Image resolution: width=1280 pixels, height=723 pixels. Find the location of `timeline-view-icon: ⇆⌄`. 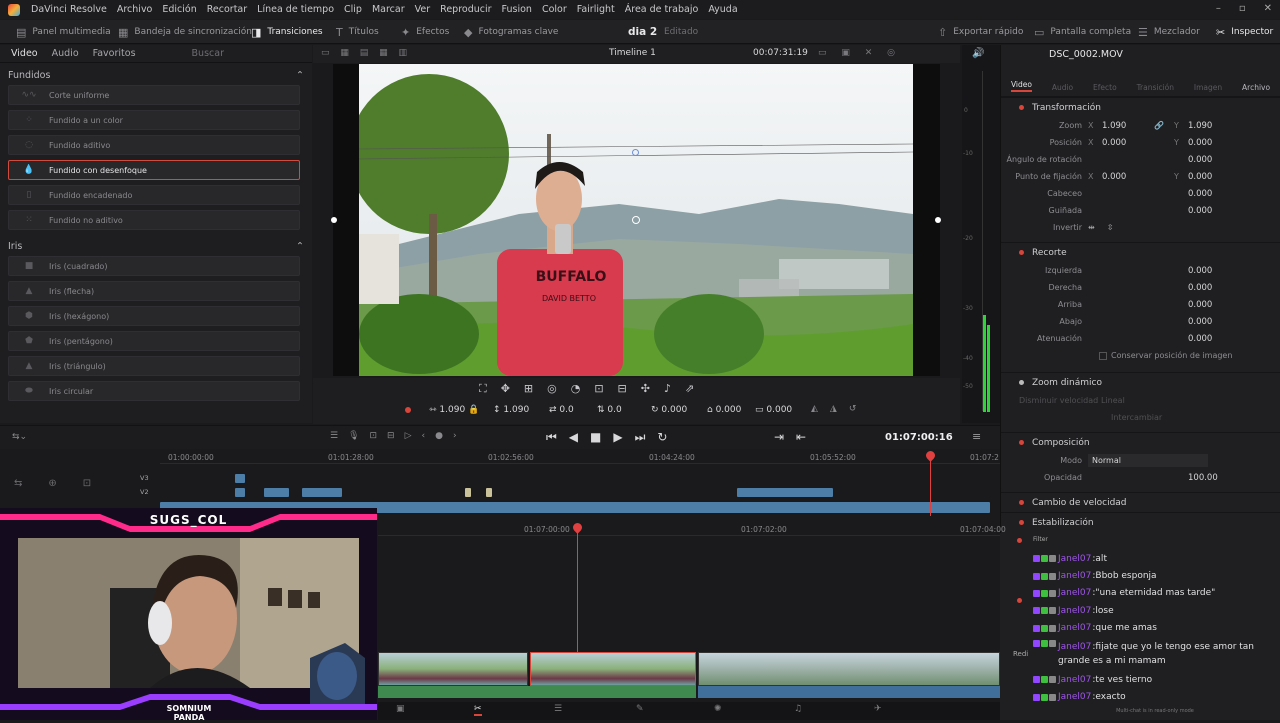

timeline-view-icon: ⇆⌄ is located at coordinates (19, 437).